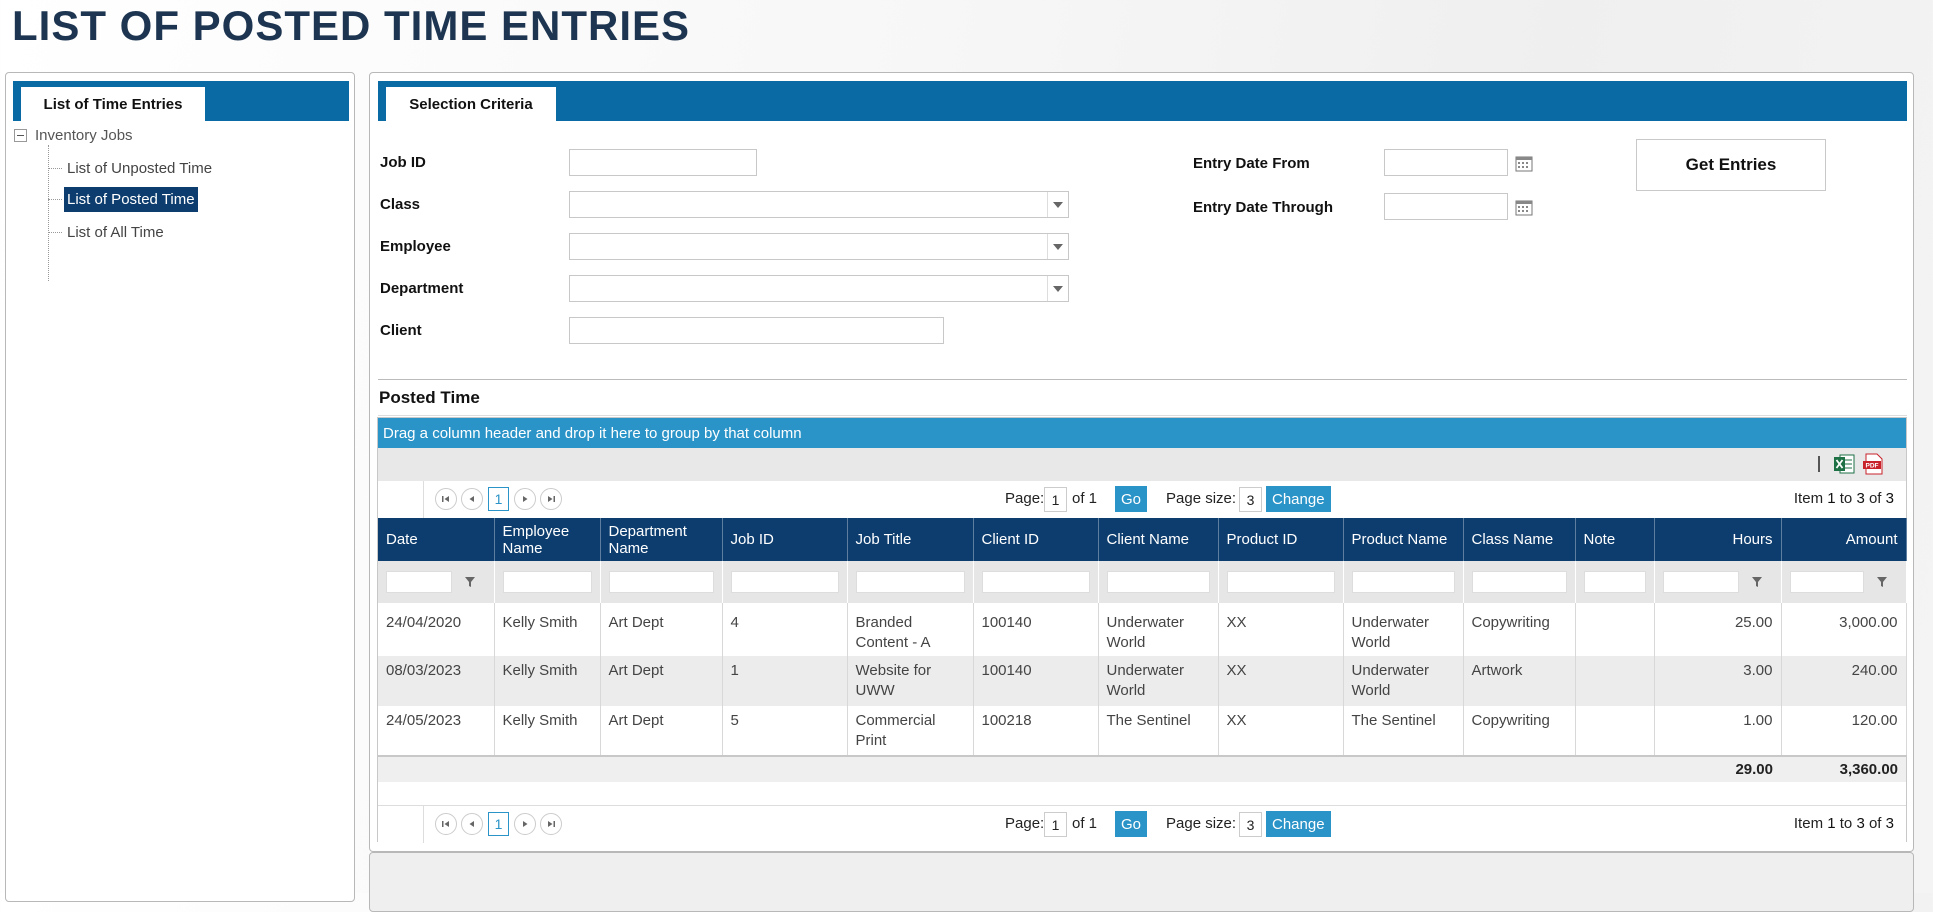  I want to click on employee-select, so click(819, 246).